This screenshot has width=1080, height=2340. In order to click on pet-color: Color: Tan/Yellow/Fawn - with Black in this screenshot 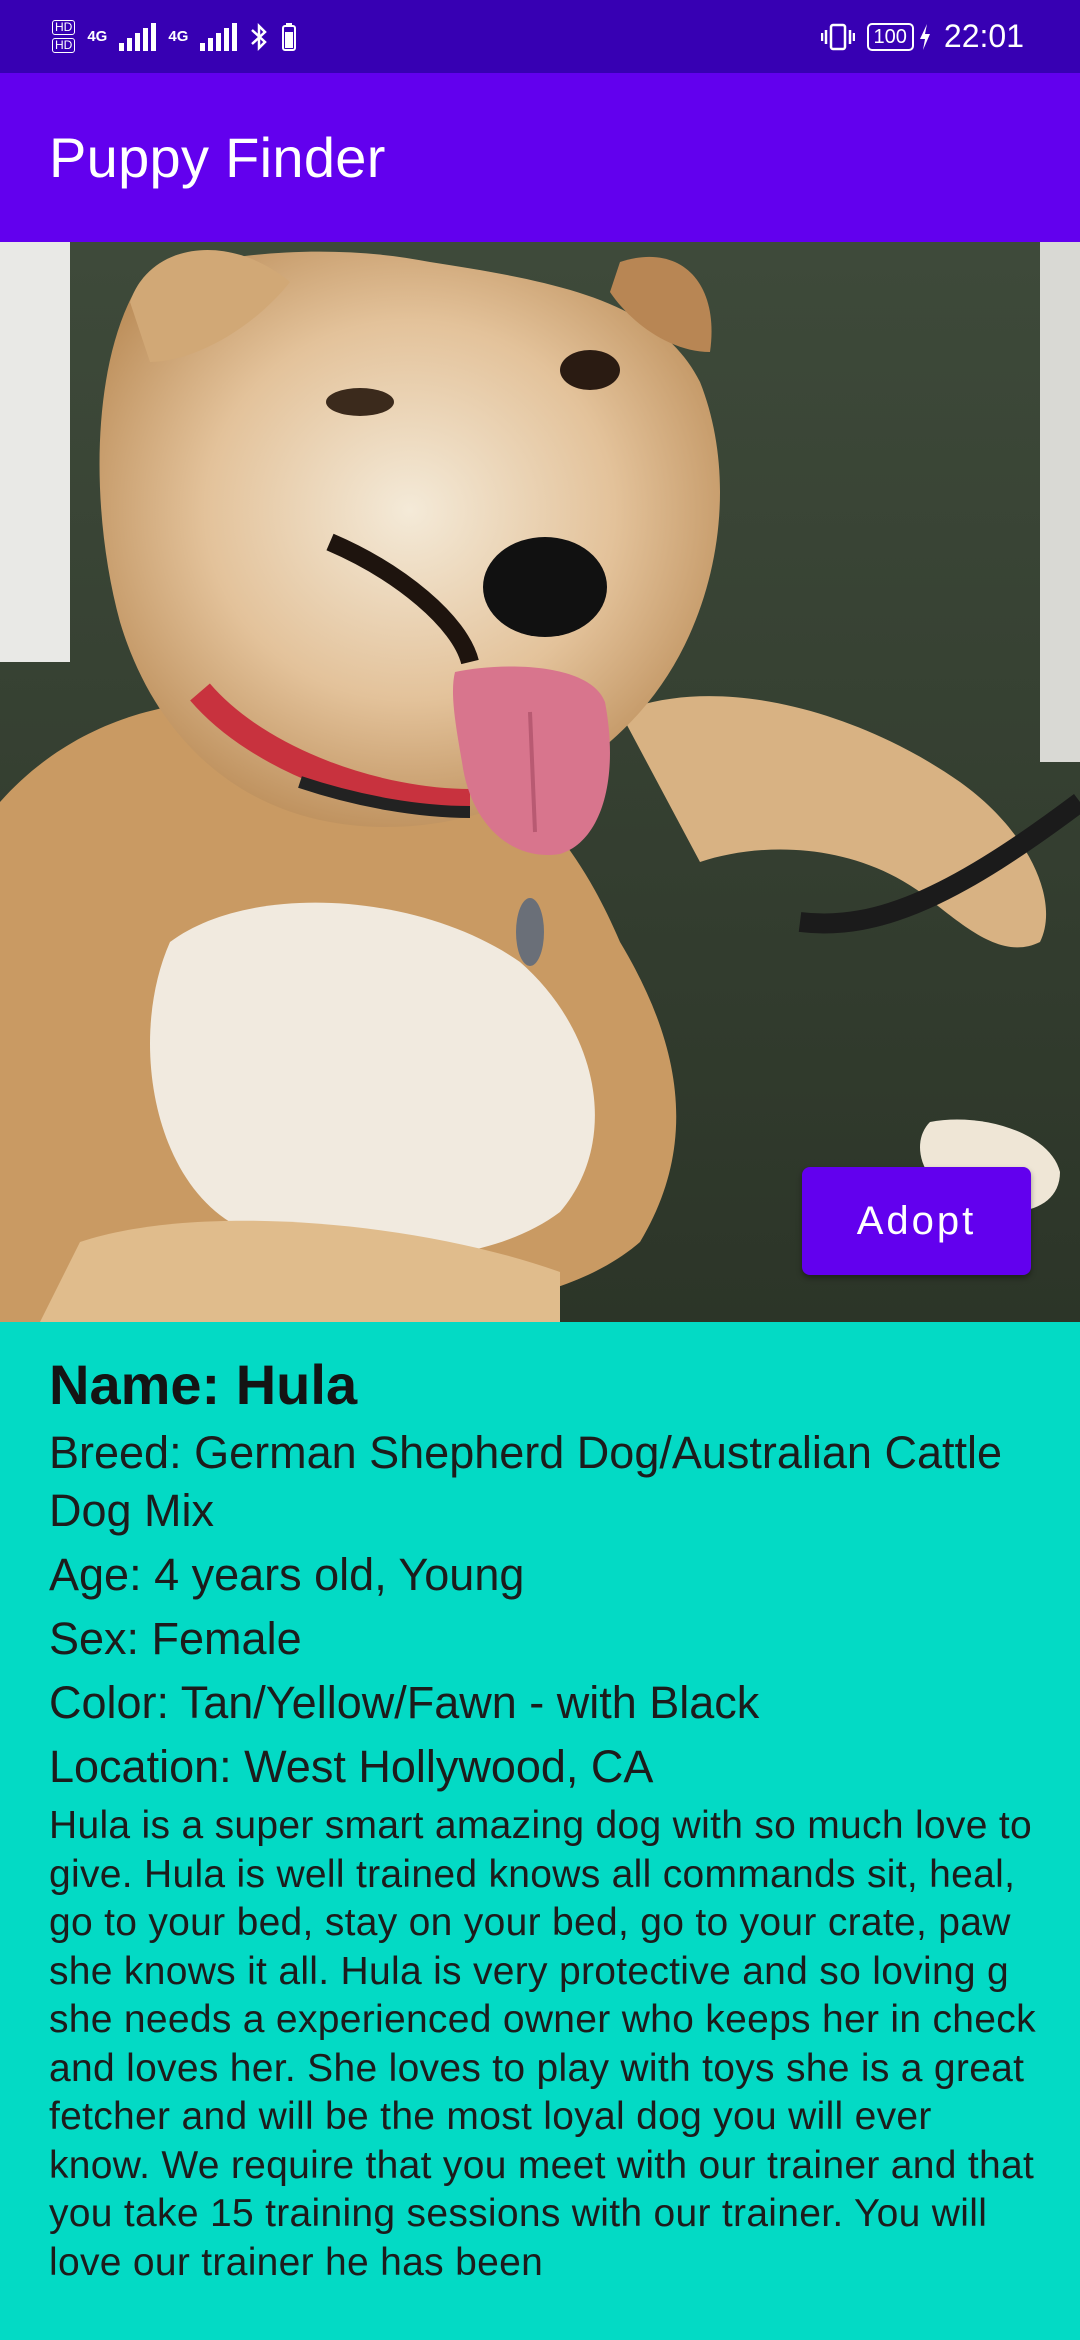, I will do `click(404, 1702)`.